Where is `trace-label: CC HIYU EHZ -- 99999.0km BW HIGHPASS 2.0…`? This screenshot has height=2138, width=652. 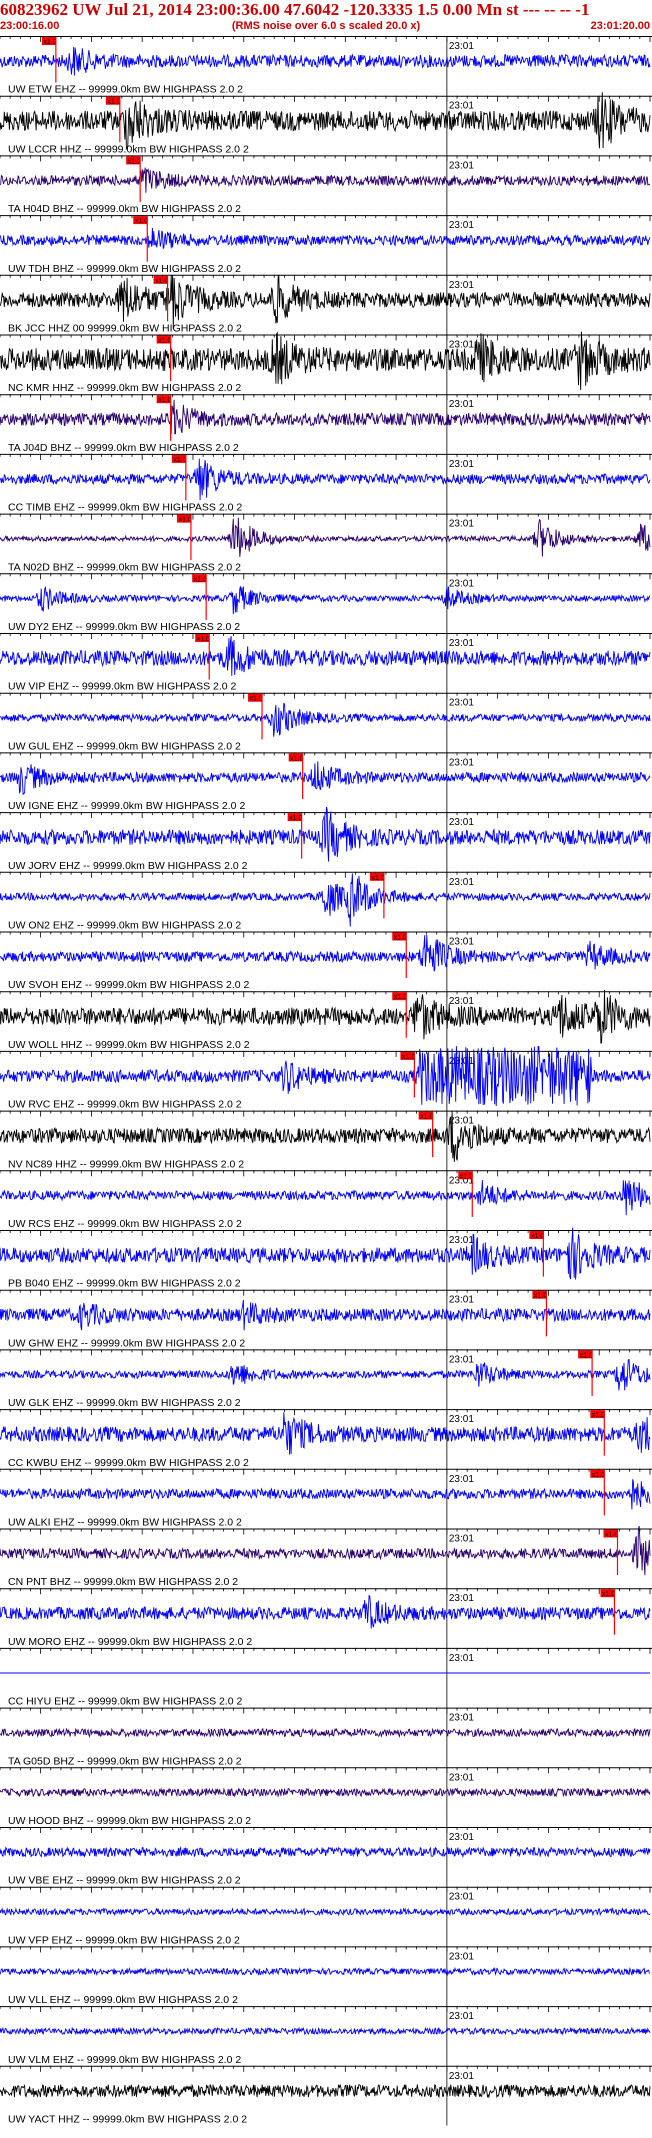
trace-label: CC HIYU EHZ -- 99999.0km BW HIGHPASS 2.0… is located at coordinates (125, 1702).